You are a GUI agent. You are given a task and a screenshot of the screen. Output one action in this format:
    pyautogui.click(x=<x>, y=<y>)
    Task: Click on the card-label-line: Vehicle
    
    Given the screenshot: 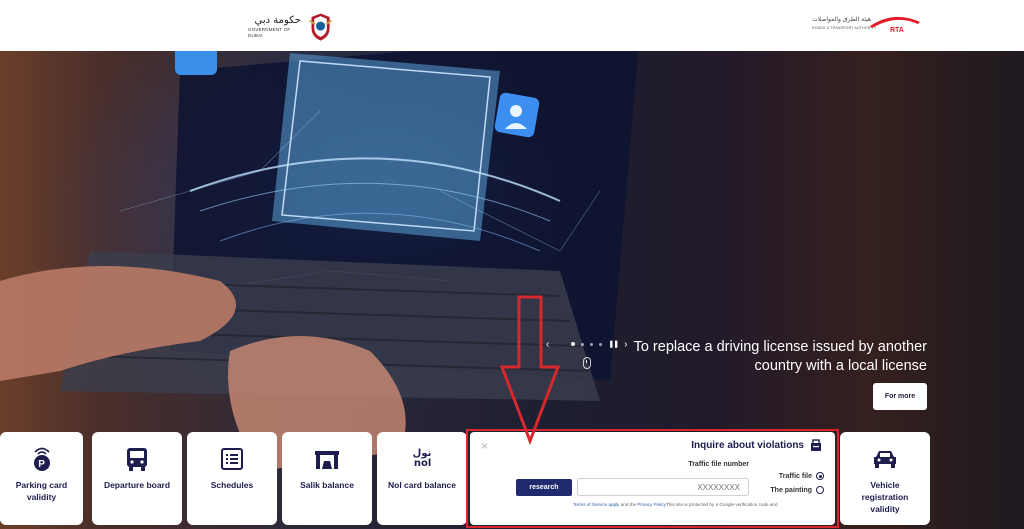 What is the action you would take?
    pyautogui.click(x=885, y=485)
    